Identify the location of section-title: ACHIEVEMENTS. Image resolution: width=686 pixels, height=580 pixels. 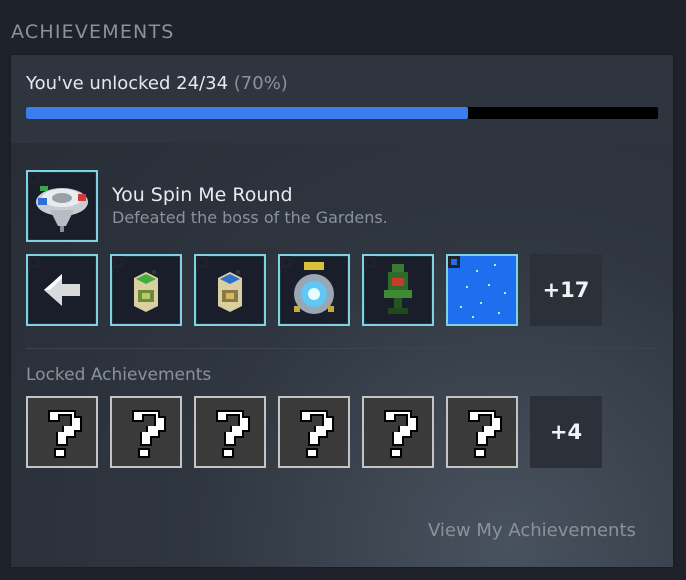
(93, 32).